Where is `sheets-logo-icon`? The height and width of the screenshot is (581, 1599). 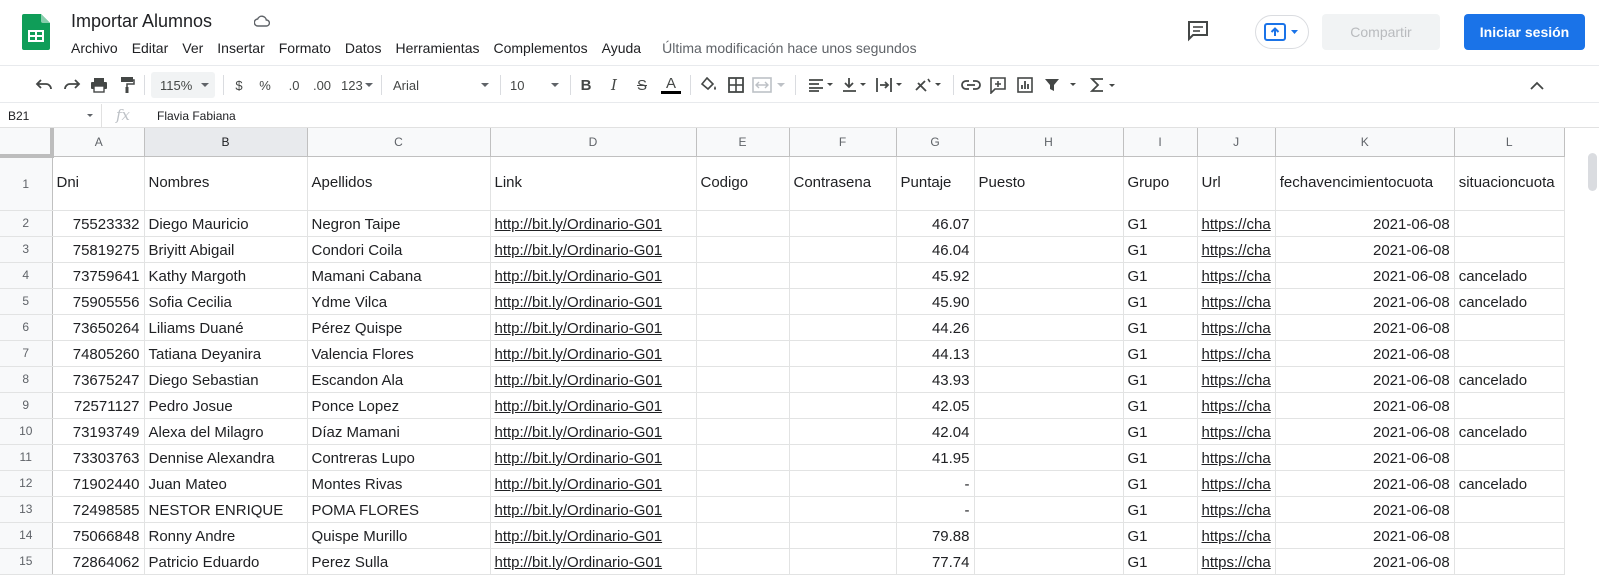
sheets-logo-icon is located at coordinates (36, 32).